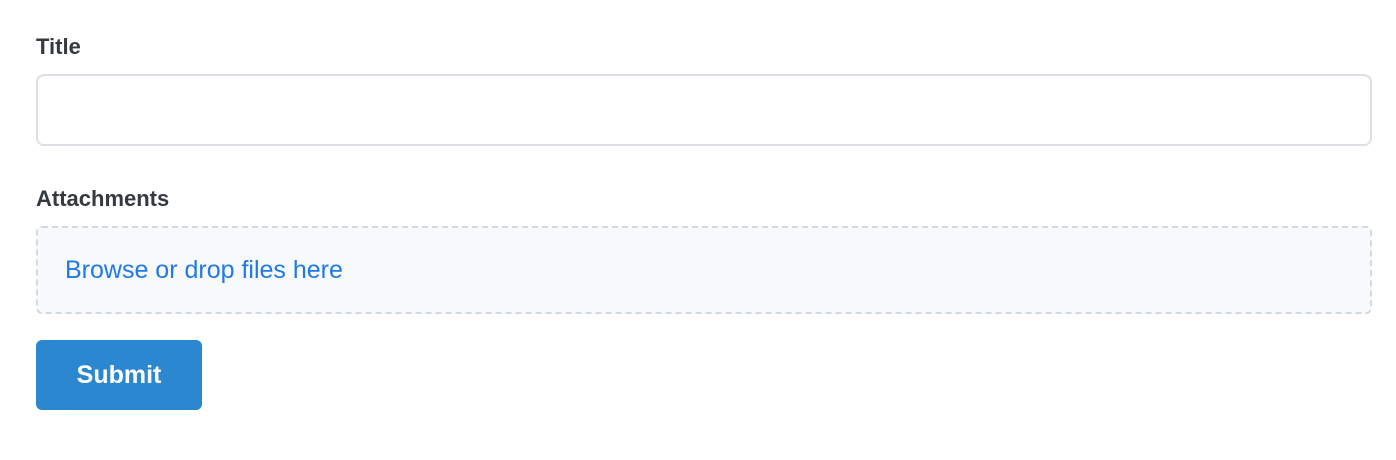  What do you see at coordinates (58, 46) in the screenshot?
I see `title-label: Title` at bounding box center [58, 46].